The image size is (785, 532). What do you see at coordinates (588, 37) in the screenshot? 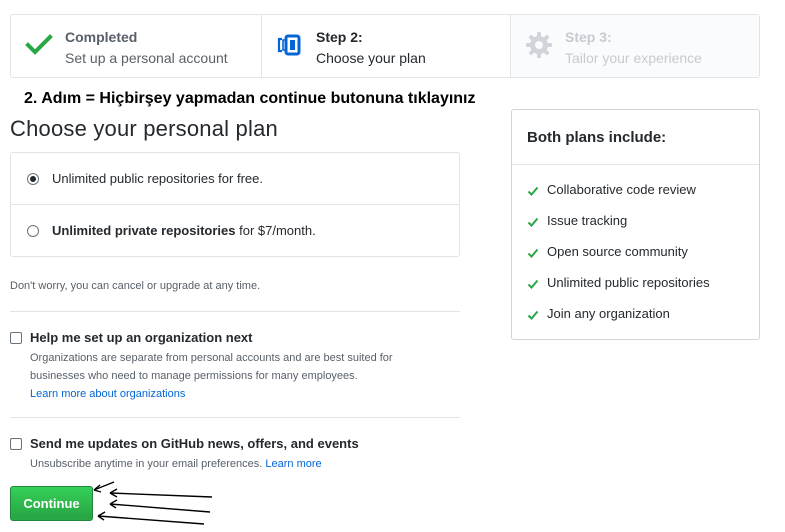
I see `step-title: Step 3:` at bounding box center [588, 37].